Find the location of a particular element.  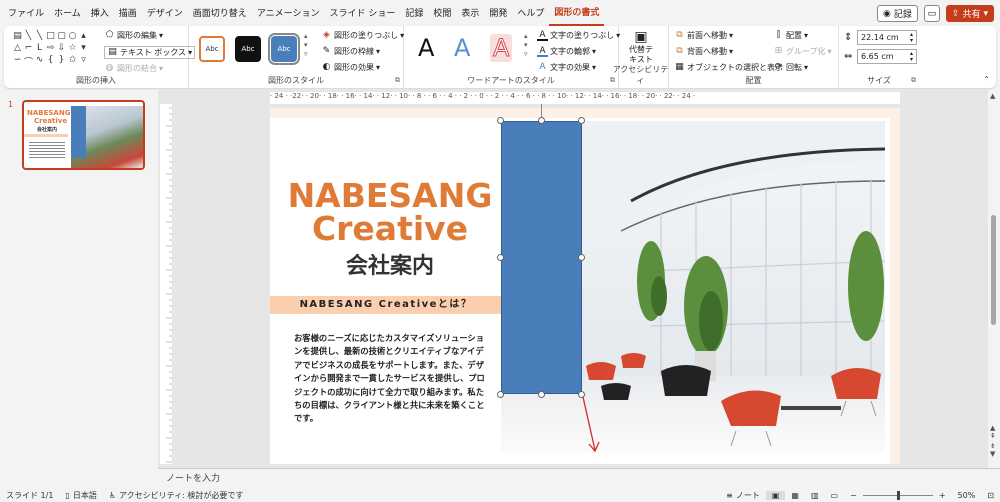

shape-curve-icon: ∽ is located at coordinates (17, 61).